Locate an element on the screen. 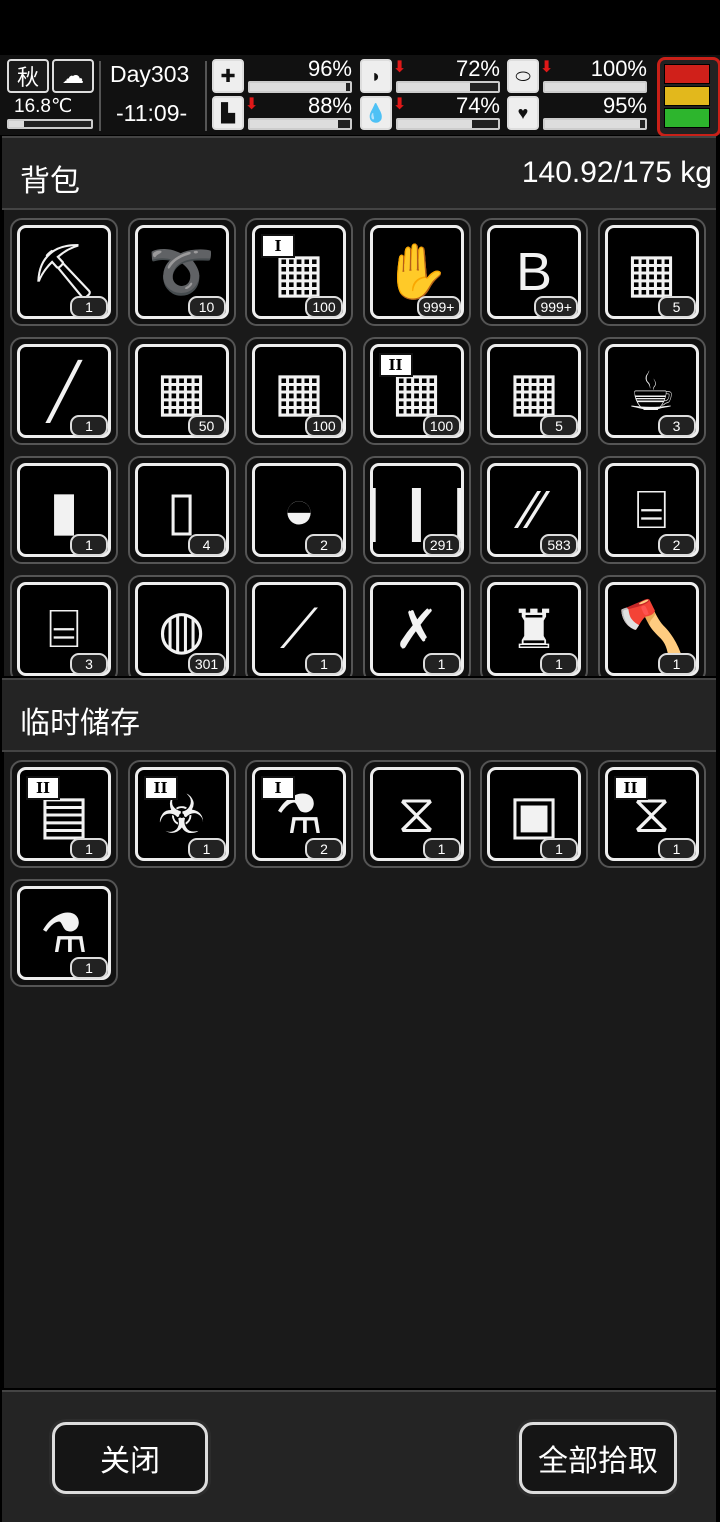 This screenshot has height=1522, width=720. stat-heart: ♥ 95% is located at coordinates (578, 111).